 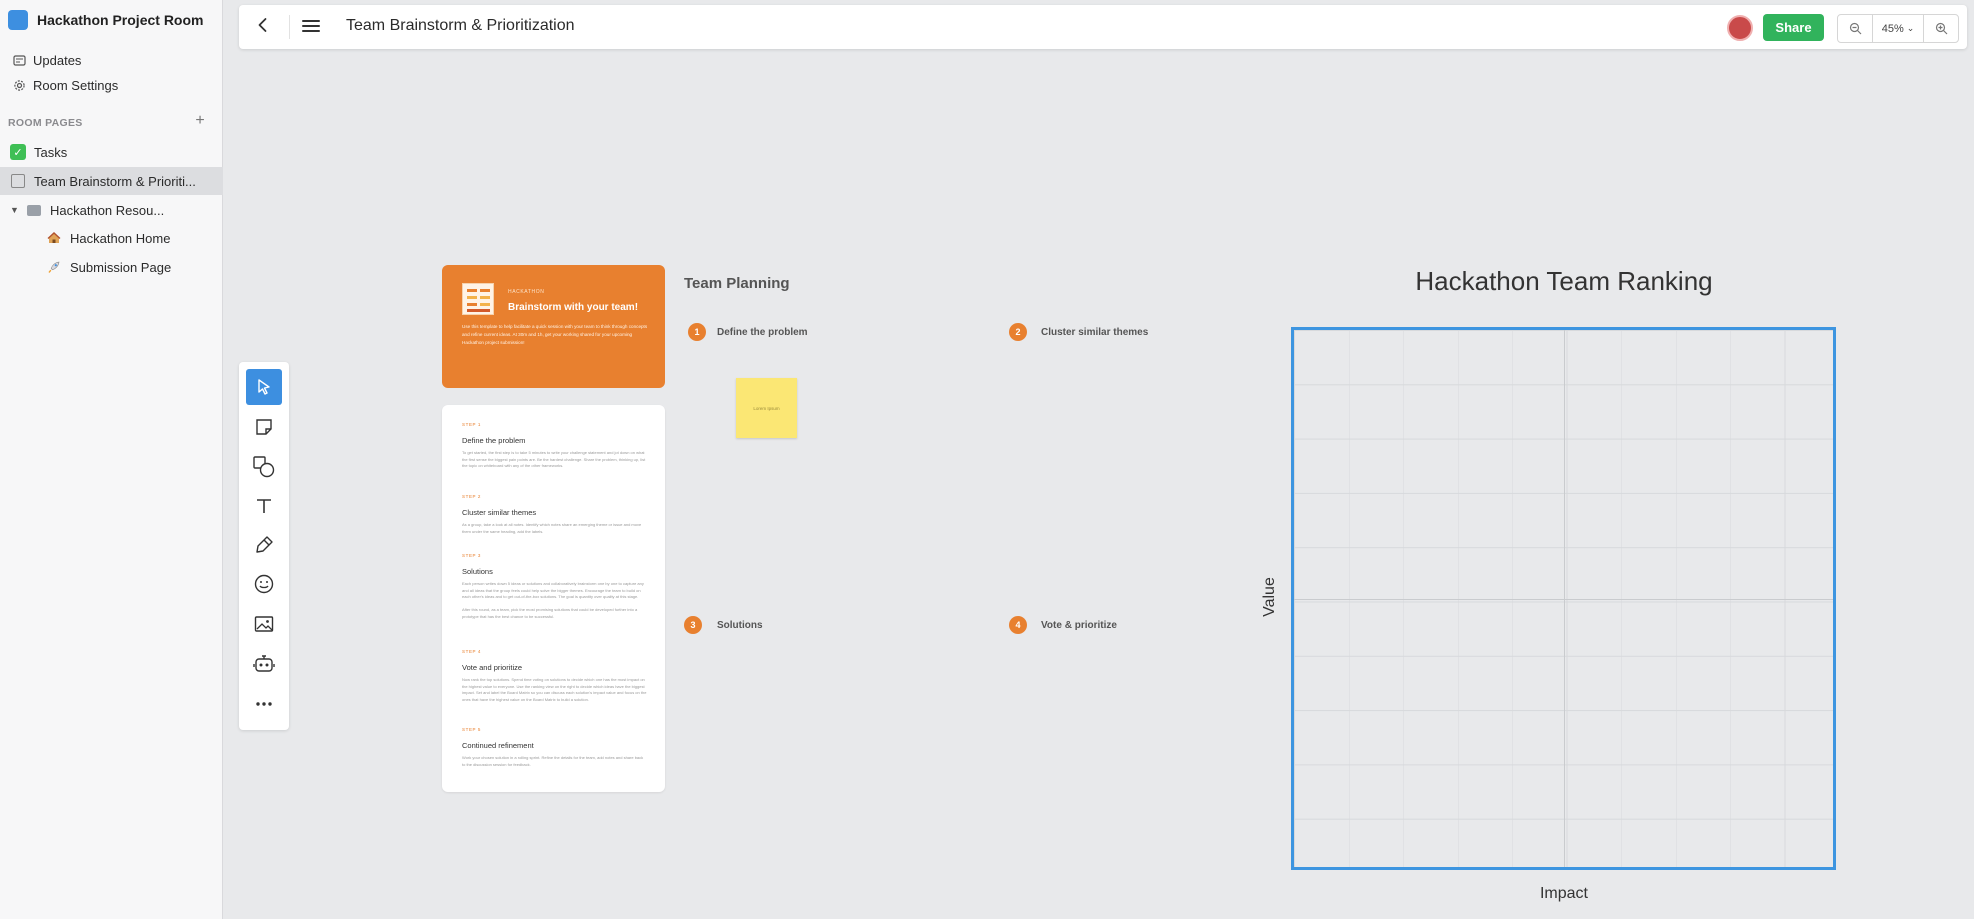 I want to click on zoom-controls: 45% ⌄, so click(x=1898, y=28).